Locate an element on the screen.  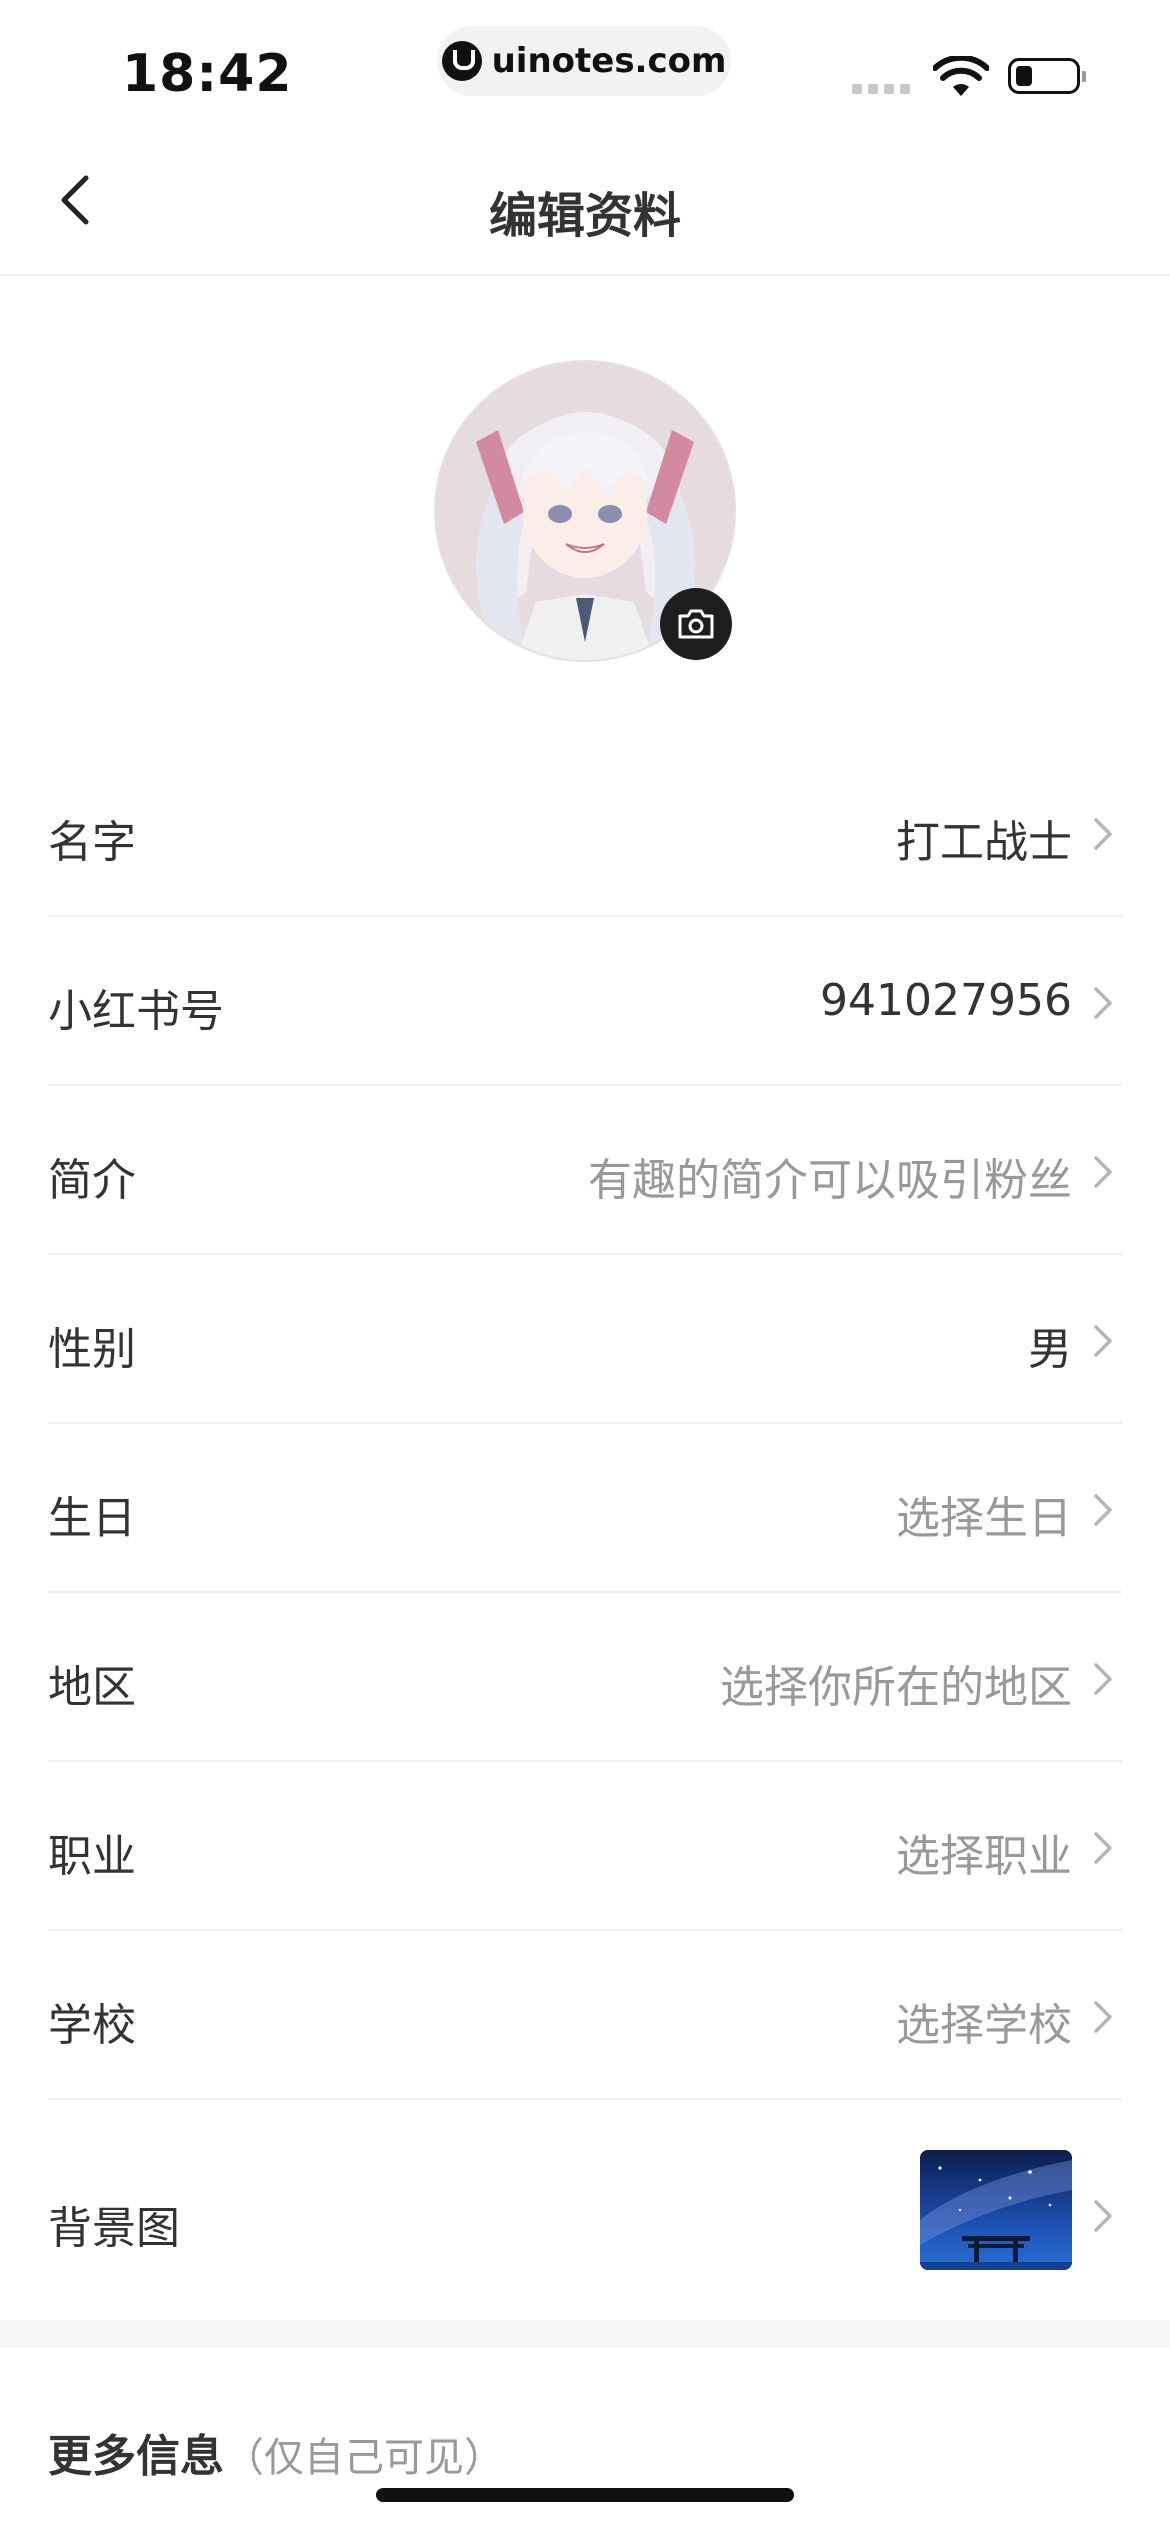
row-label: 简介 is located at coordinates (92, 1180).